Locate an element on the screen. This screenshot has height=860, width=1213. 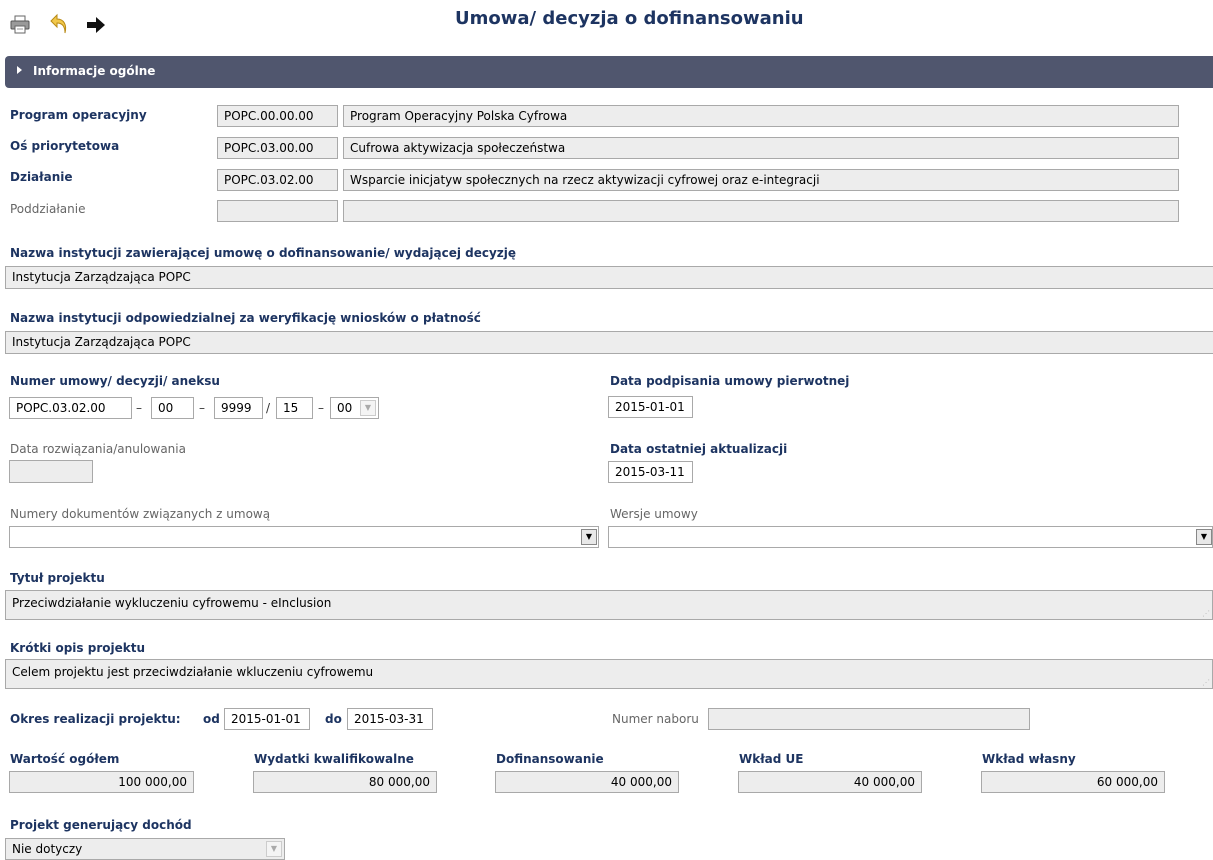
axis-name-field: Cufrowa aktywizacja społeczeństwa is located at coordinates (761, 148).